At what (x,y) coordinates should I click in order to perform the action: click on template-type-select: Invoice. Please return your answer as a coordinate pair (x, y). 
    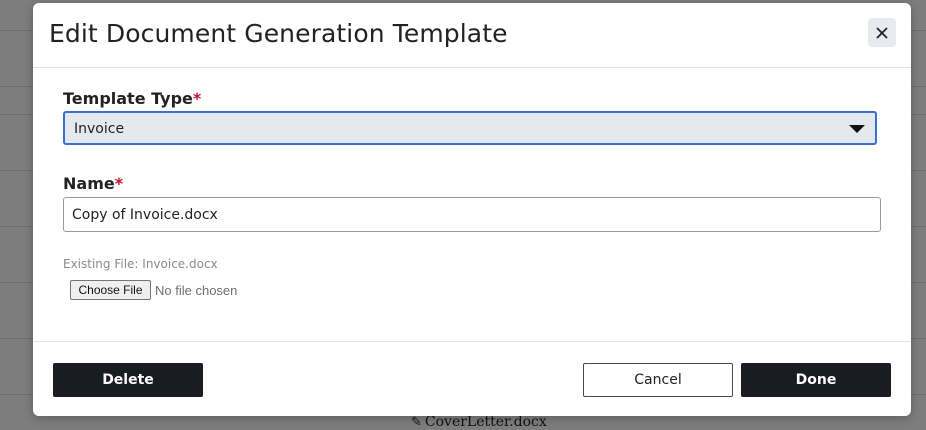
    Looking at the image, I should click on (470, 128).